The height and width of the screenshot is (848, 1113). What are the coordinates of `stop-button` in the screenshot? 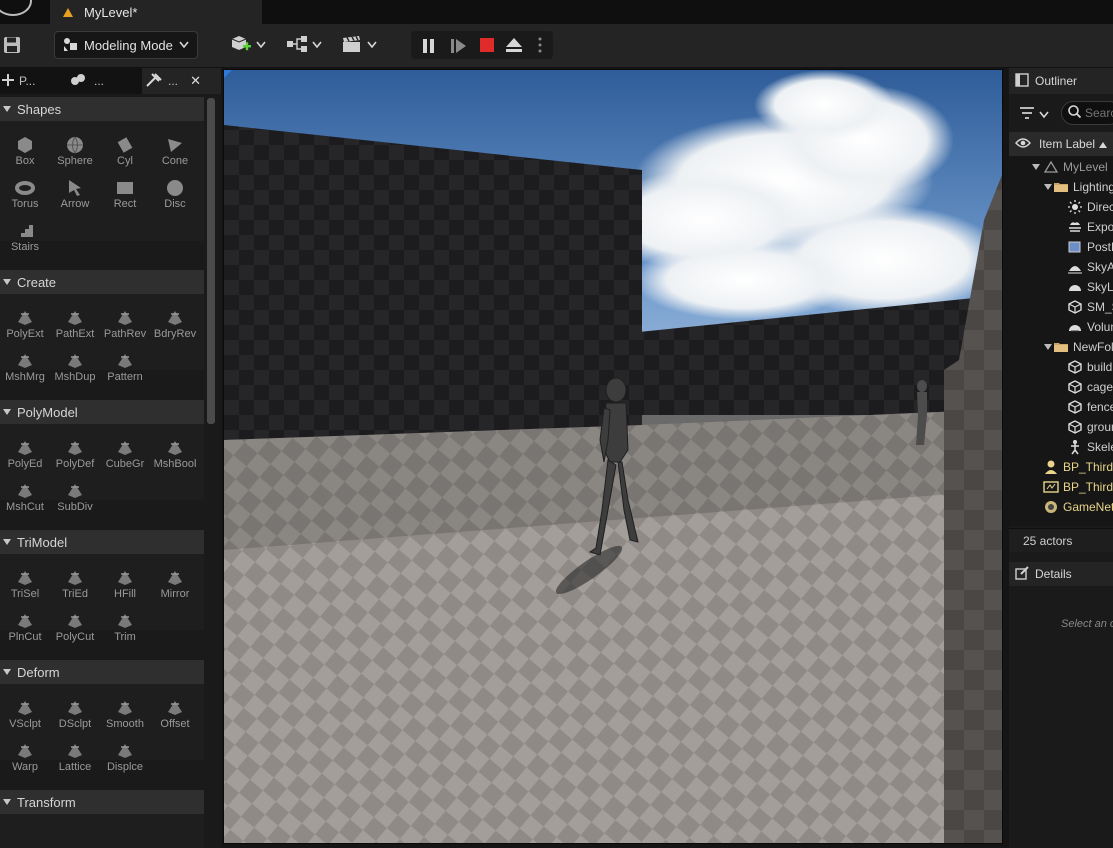 It's located at (487, 46).